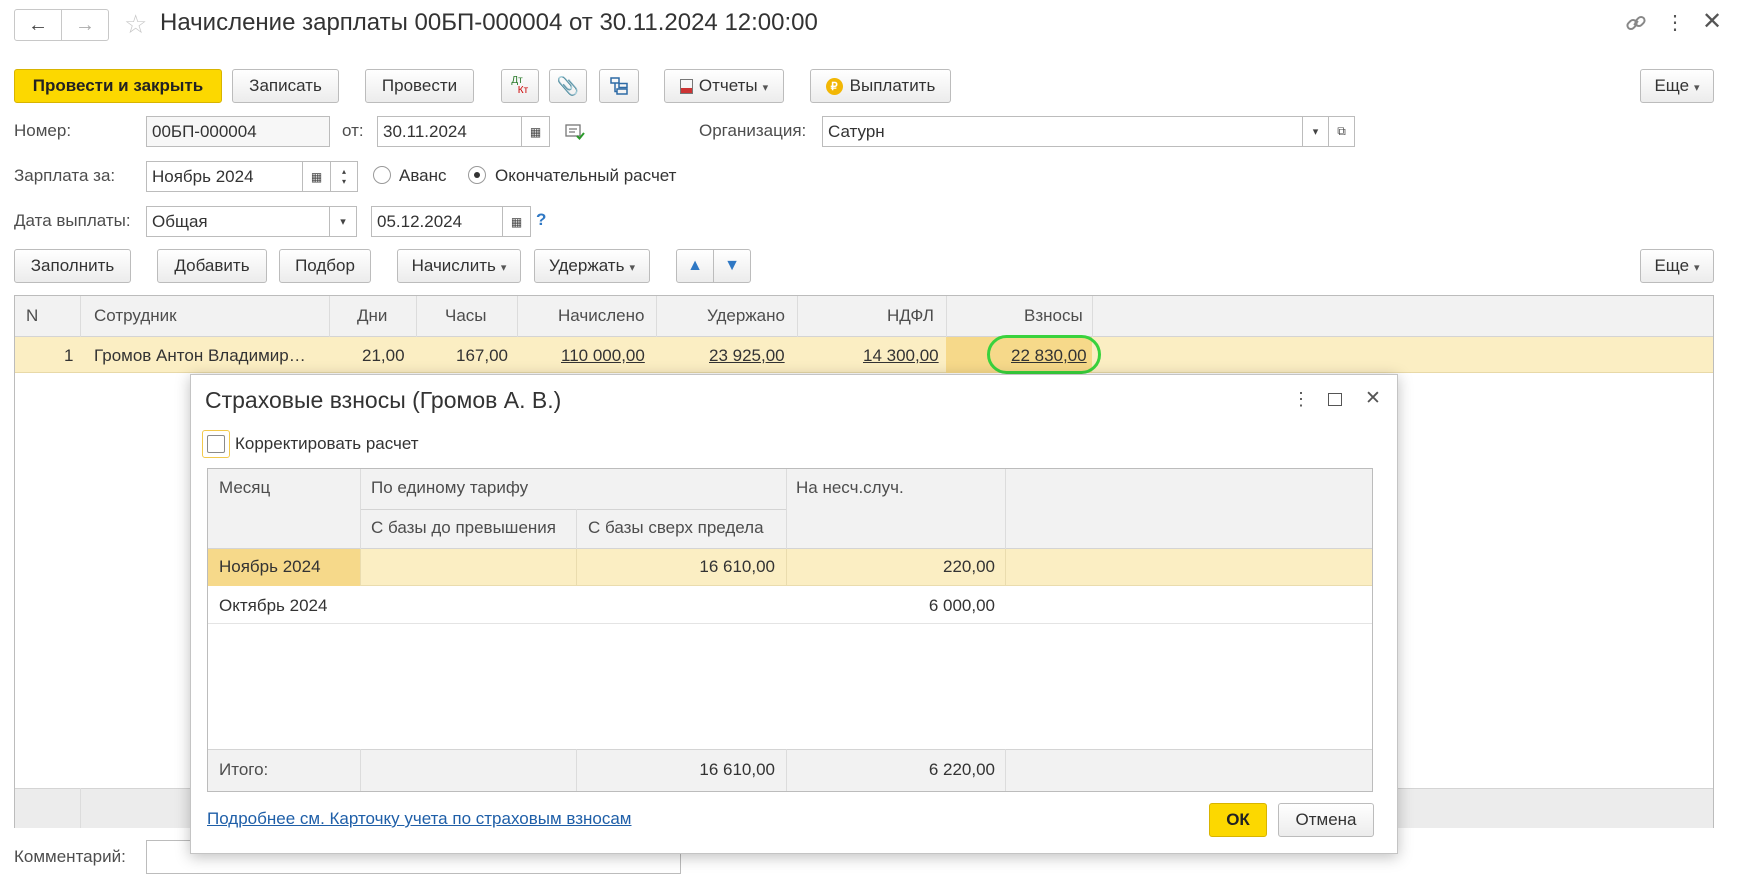 This screenshot has height=876, width=1743. Describe the element at coordinates (451, 221) in the screenshot. I see `pay-date-field: 05.12.2024 ▦` at that location.